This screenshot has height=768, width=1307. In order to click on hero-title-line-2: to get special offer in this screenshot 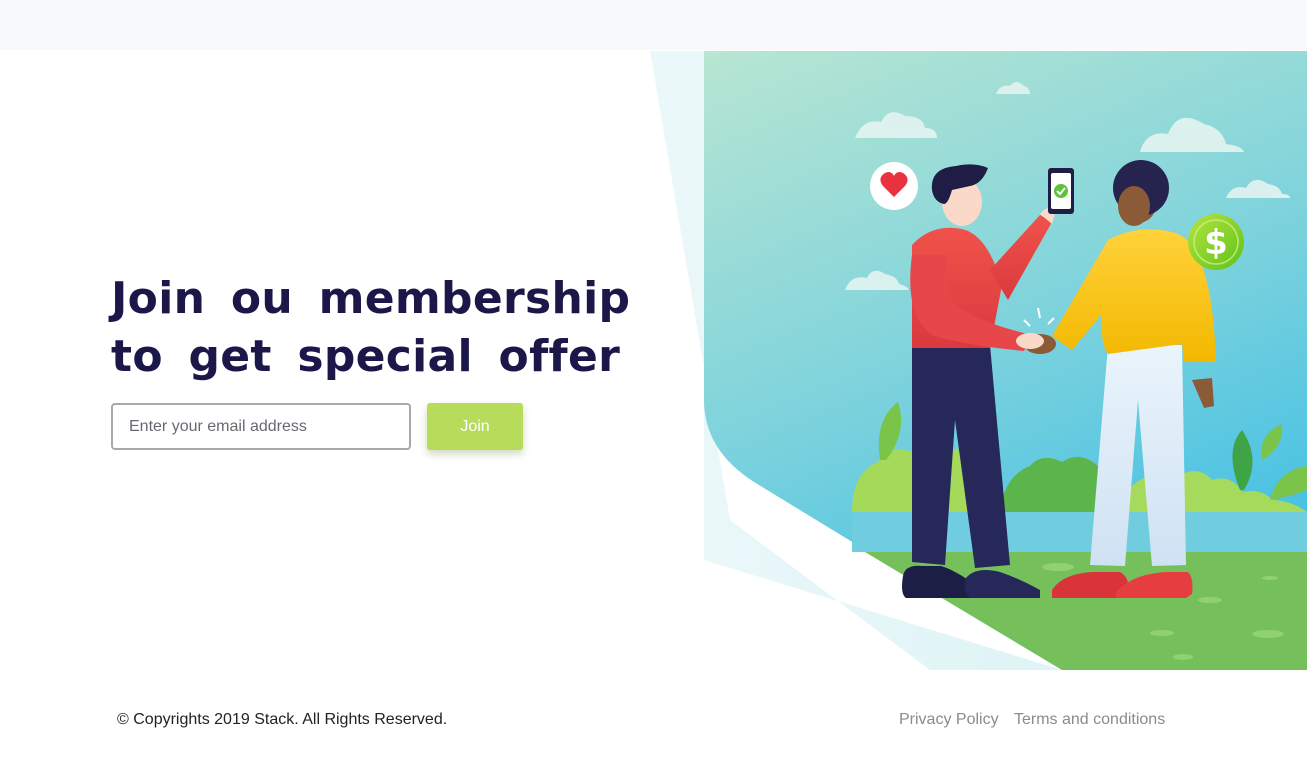, I will do `click(366, 356)`.